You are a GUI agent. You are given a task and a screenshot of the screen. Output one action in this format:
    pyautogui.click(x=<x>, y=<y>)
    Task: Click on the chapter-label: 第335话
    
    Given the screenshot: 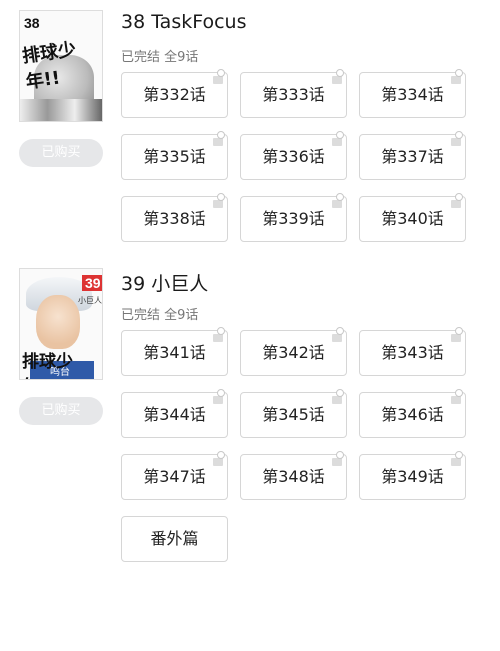 What is the action you would take?
    pyautogui.click(x=174, y=156)
    